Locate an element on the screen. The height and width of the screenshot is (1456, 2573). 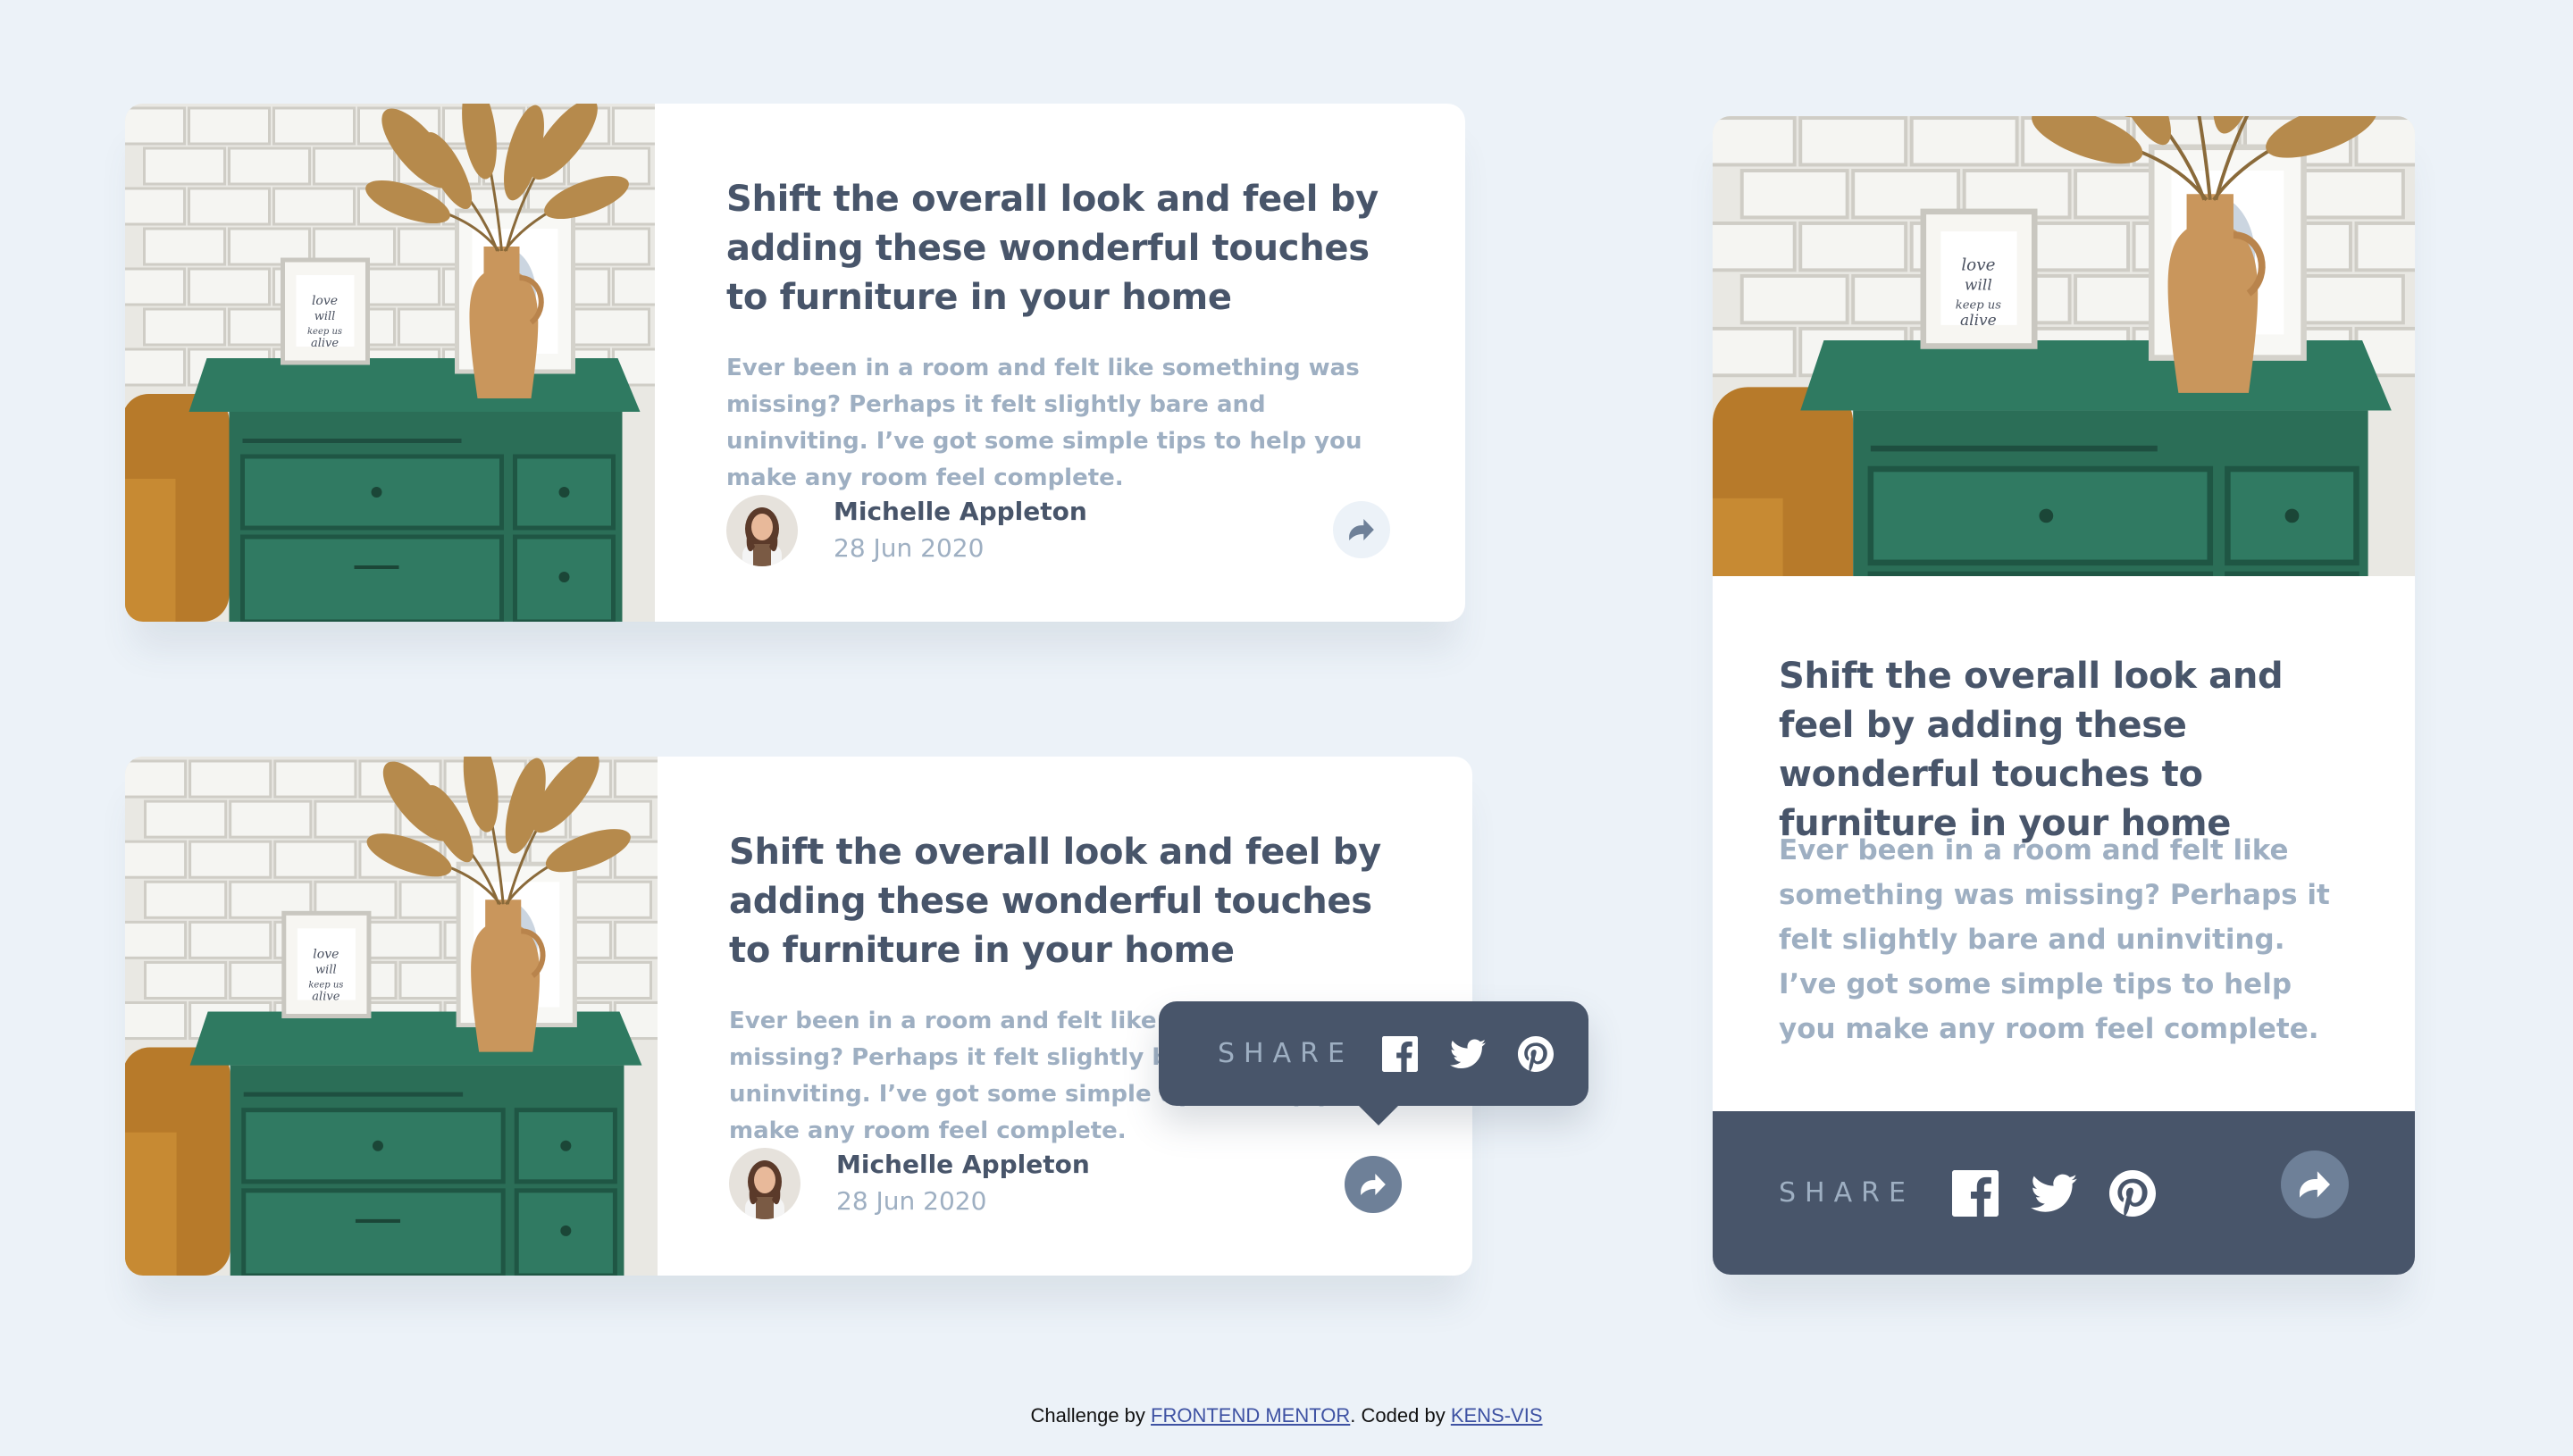
author-link: KENS-VIS is located at coordinates (1497, 1415).